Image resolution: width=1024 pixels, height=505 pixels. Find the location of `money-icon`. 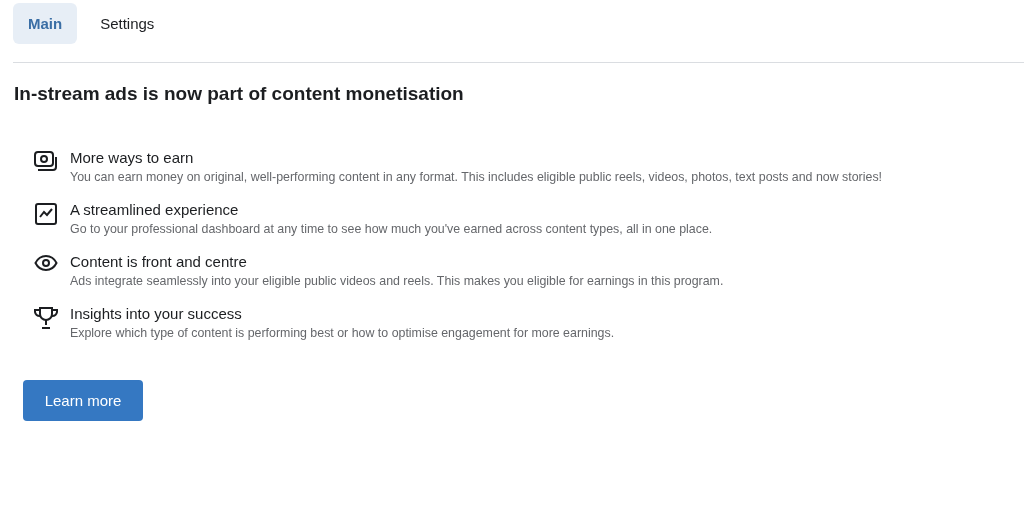

money-icon is located at coordinates (46, 162).